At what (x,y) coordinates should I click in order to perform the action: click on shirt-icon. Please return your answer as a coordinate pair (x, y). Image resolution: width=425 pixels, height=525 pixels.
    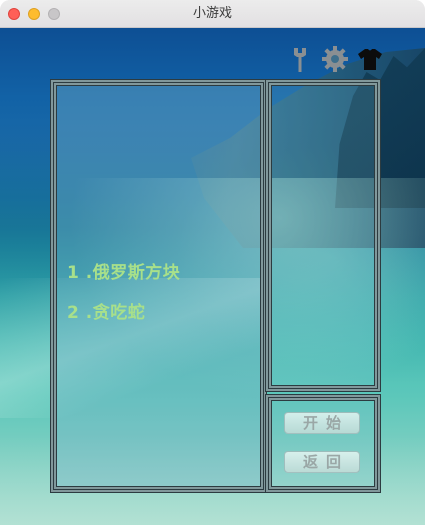
    Looking at the image, I should click on (370, 59).